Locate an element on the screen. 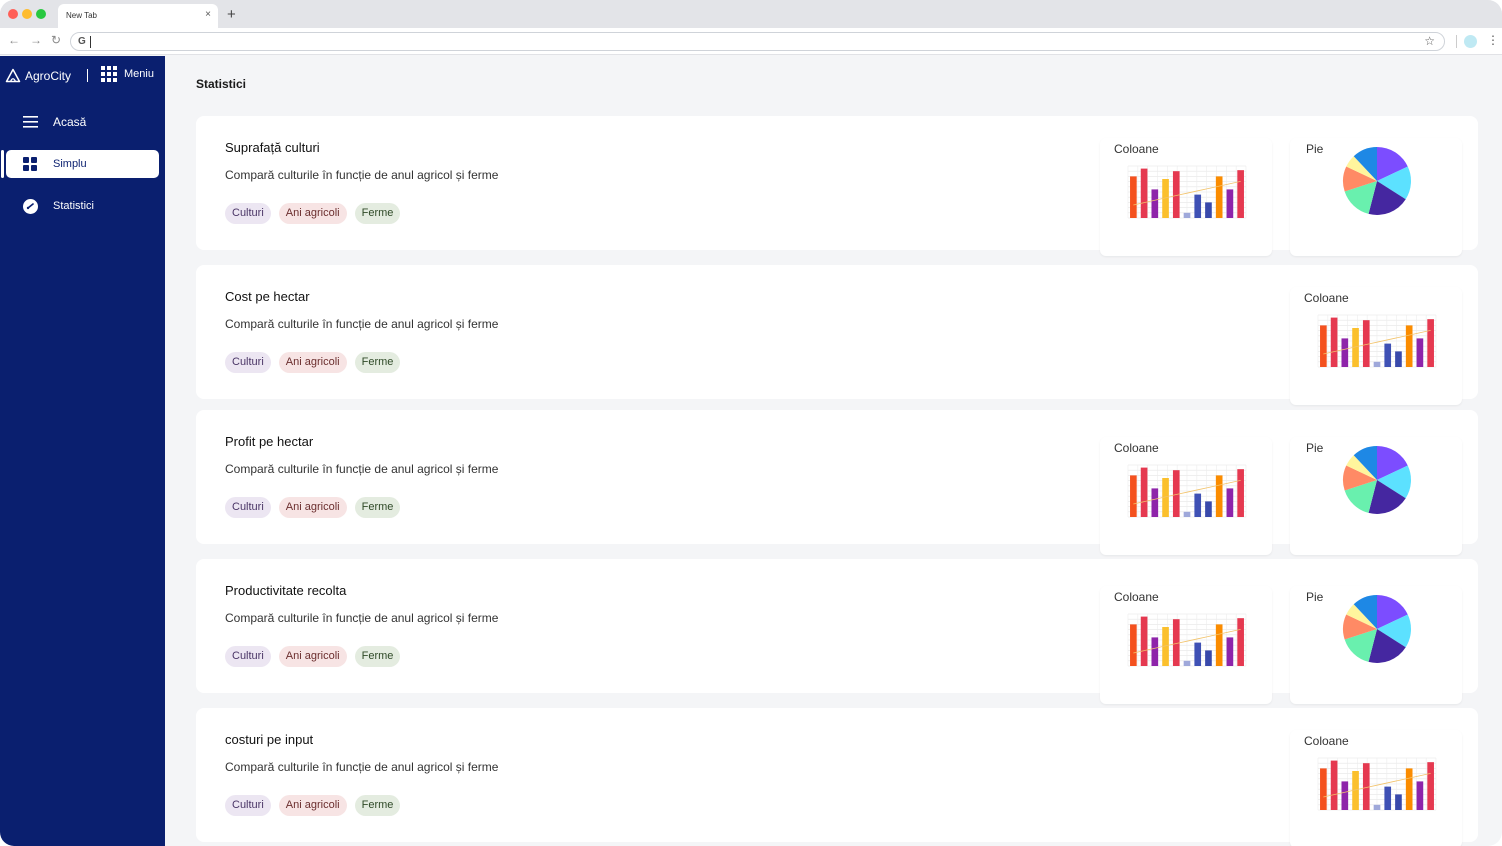 The width and height of the screenshot is (1502, 846). sidebar-item-label: Simplu is located at coordinates (70, 164).